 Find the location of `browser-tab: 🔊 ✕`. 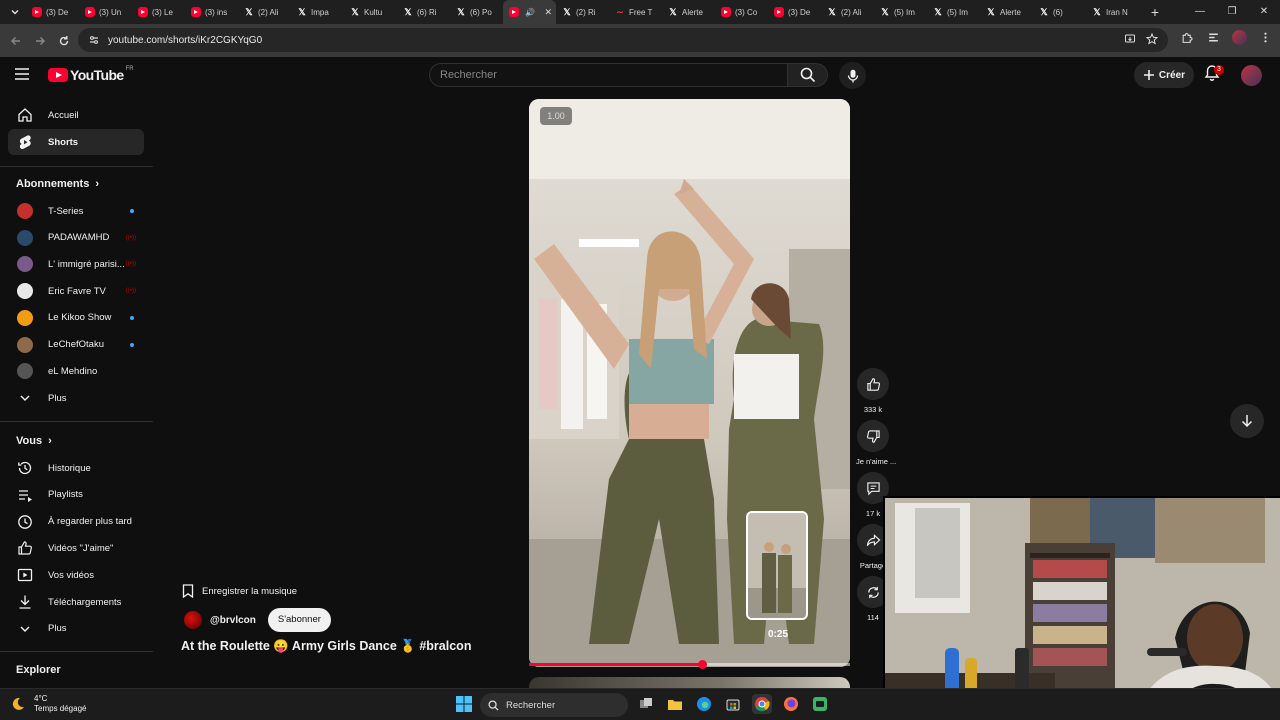

browser-tab: 🔊 ✕ is located at coordinates (529, 12).